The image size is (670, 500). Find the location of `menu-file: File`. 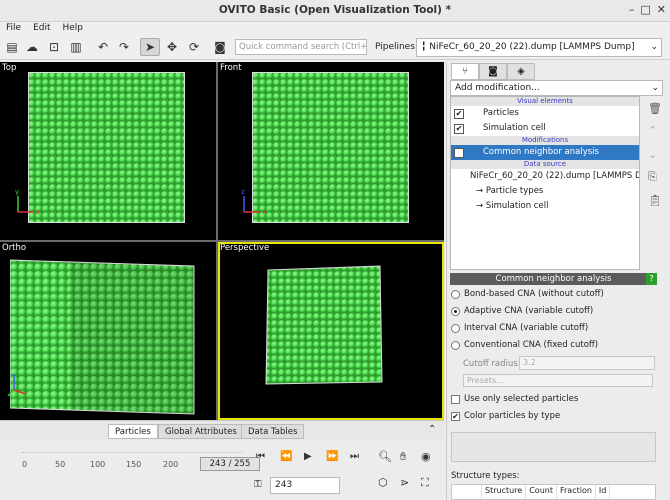

menu-file: File is located at coordinates (13, 28).